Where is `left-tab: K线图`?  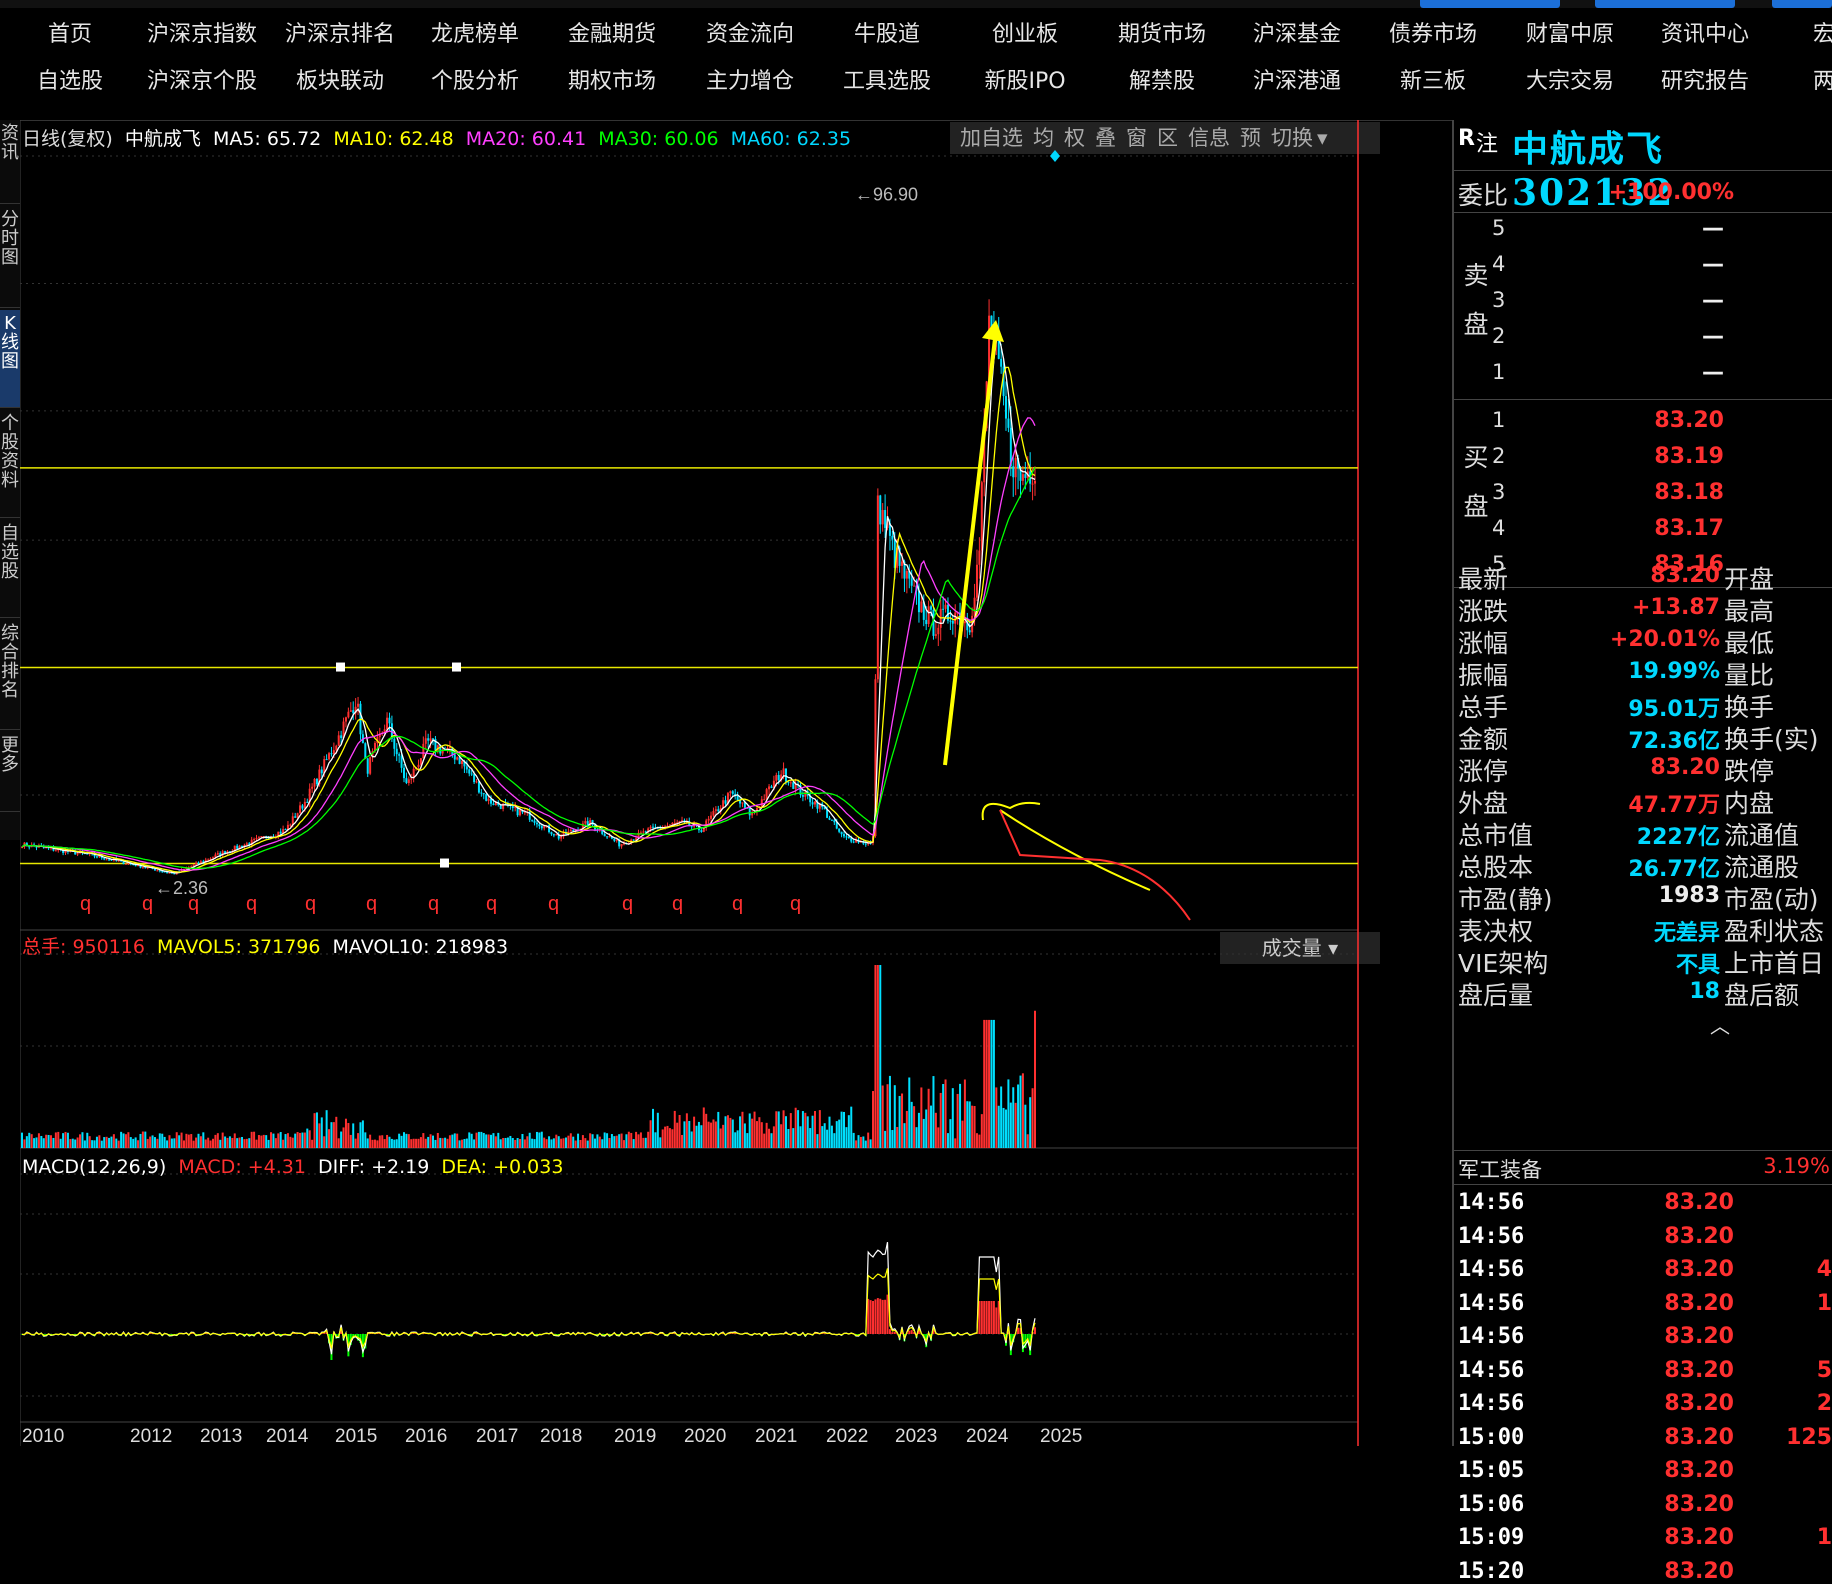 left-tab: K线图 is located at coordinates (10, 359).